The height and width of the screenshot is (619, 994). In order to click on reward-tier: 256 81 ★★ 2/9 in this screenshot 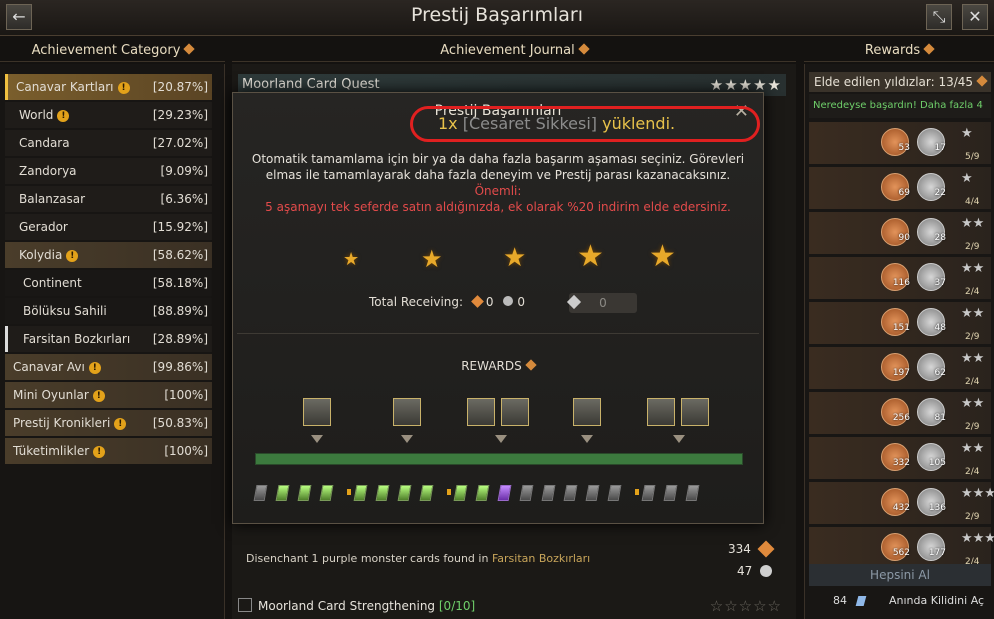, I will do `click(900, 413)`.